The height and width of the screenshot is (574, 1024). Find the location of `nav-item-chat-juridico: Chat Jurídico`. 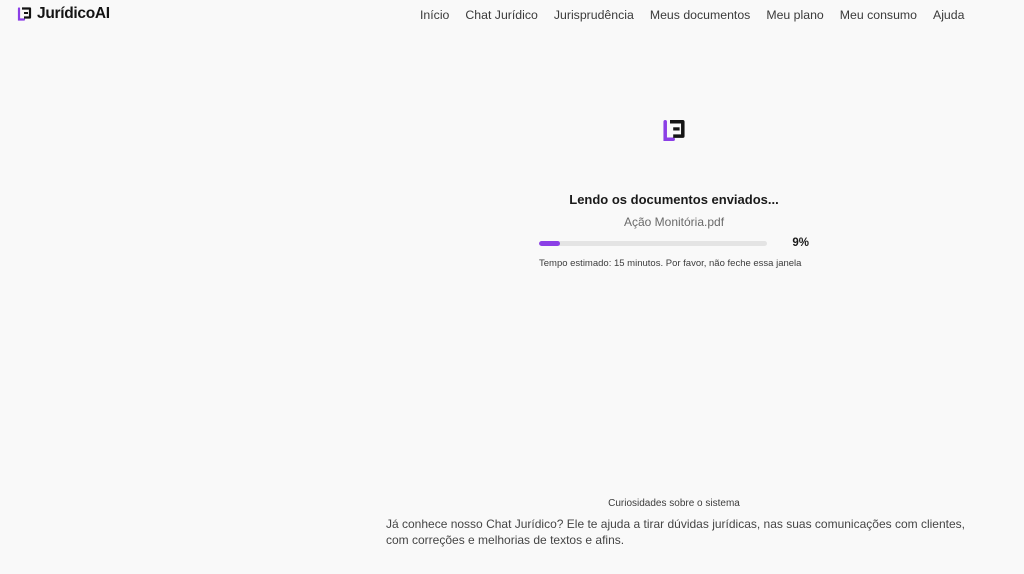

nav-item-chat-juridico: Chat Jurídico is located at coordinates (501, 15).